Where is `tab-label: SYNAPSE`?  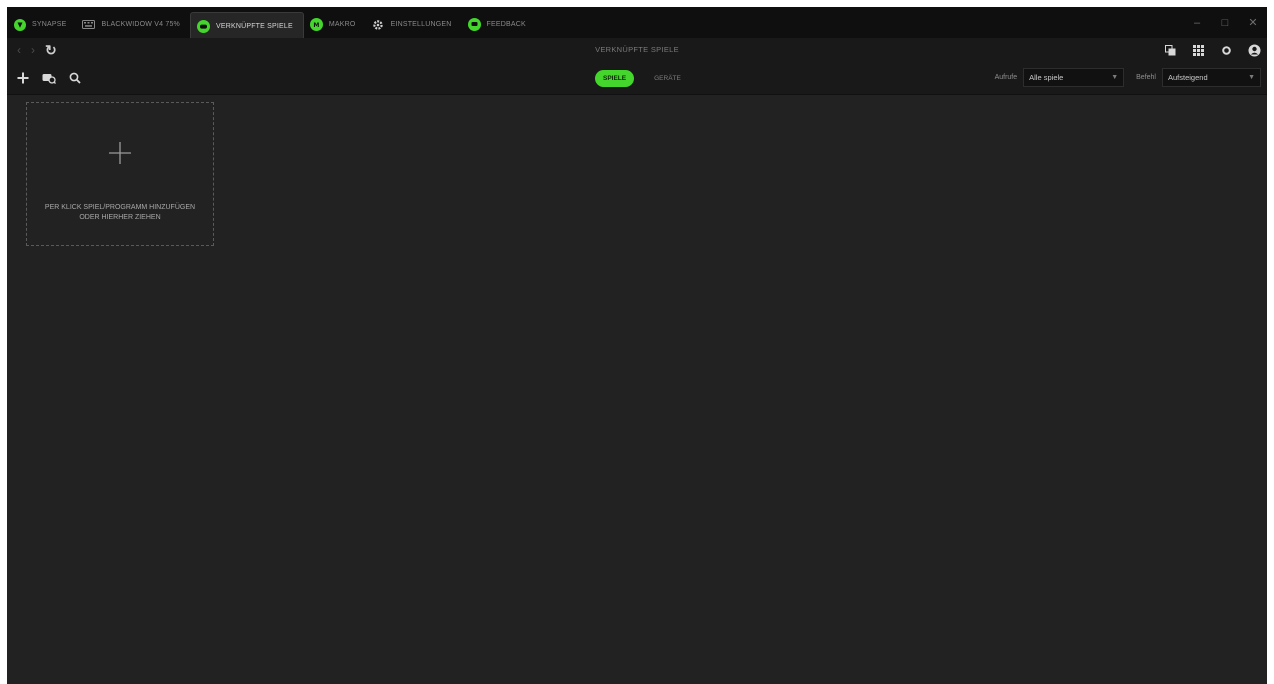 tab-label: SYNAPSE is located at coordinates (49, 24).